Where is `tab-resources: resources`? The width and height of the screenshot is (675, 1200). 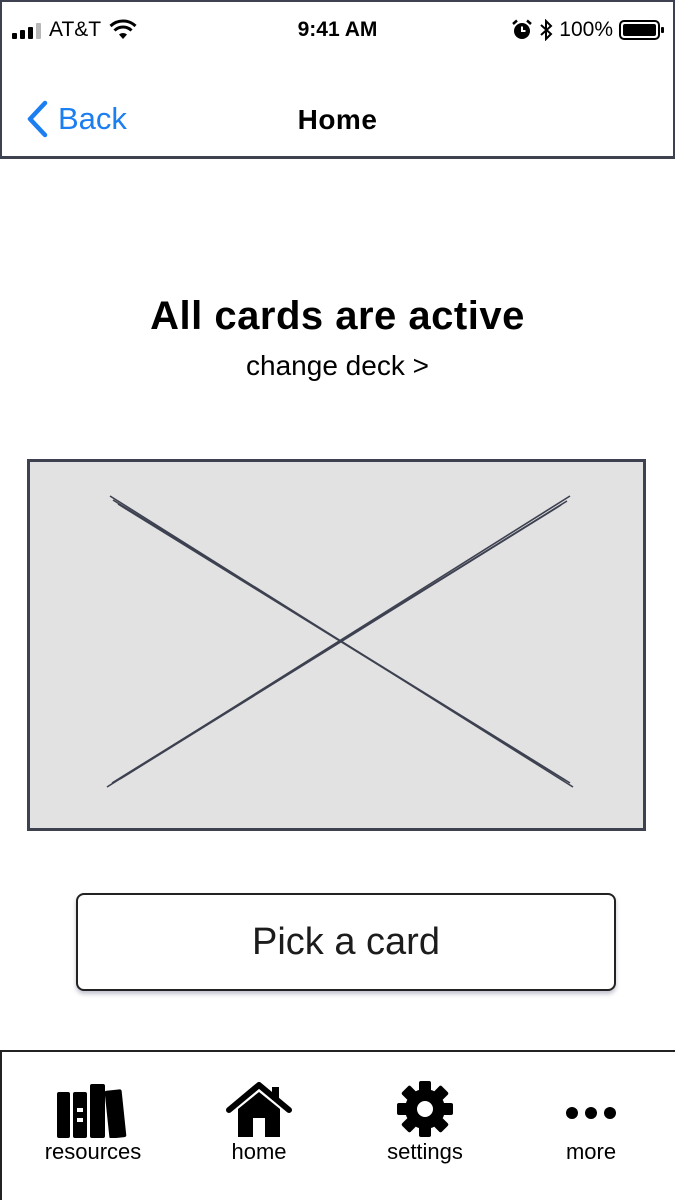
tab-resources: resources is located at coordinates (93, 1126).